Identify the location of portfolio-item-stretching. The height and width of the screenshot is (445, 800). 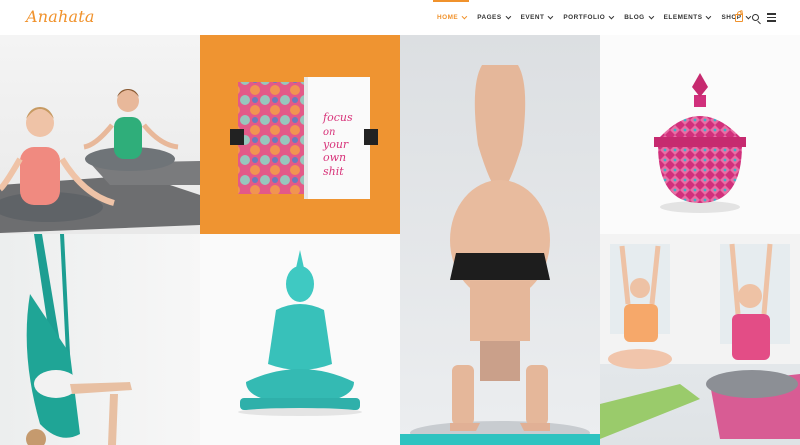
(700, 339).